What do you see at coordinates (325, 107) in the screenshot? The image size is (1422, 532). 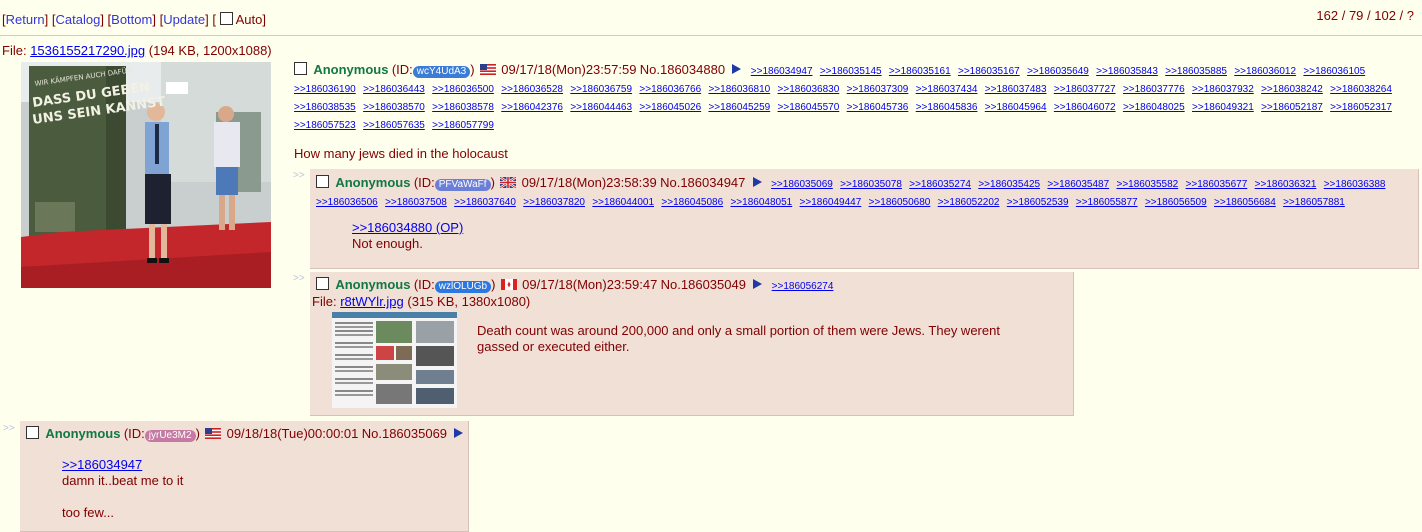 I see `backlink: >>186038535` at bounding box center [325, 107].